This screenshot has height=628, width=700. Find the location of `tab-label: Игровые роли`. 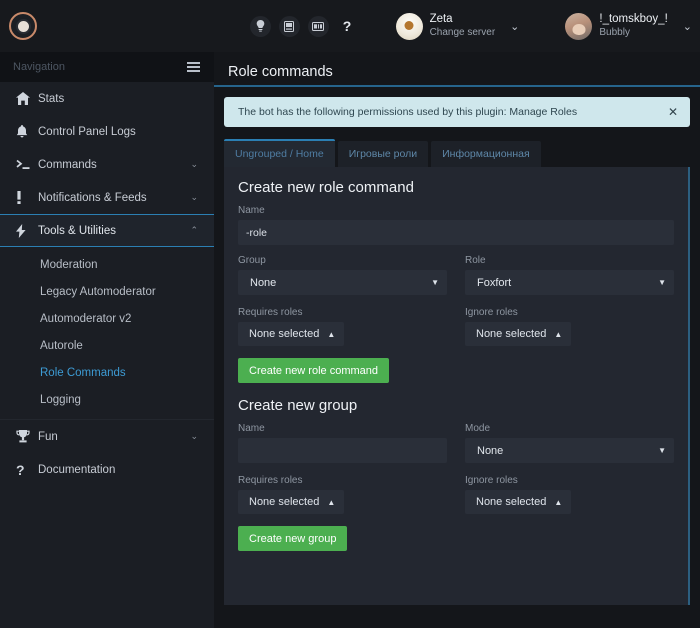

tab-label: Игровые роли is located at coordinates (383, 154).